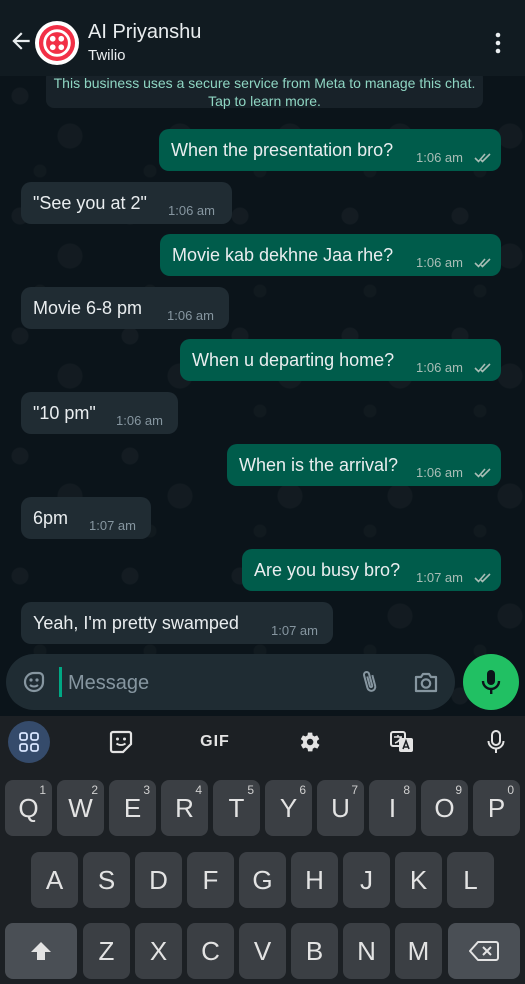 This screenshot has width=525, height=984. Describe the element at coordinates (482, 368) in the screenshot. I see `double-check-icon` at that location.